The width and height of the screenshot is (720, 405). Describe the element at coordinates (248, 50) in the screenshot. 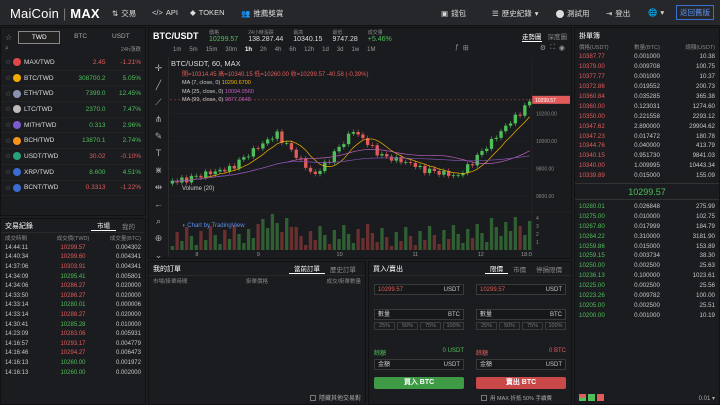

I see `timeframe-1h: 1h` at that location.